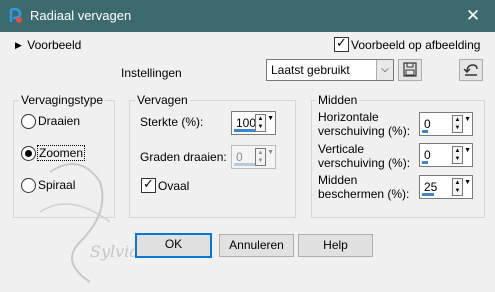 The width and height of the screenshot is (495, 292). What do you see at coordinates (28, 121) in the screenshot?
I see `blur-type-radio-draaien` at bounding box center [28, 121].